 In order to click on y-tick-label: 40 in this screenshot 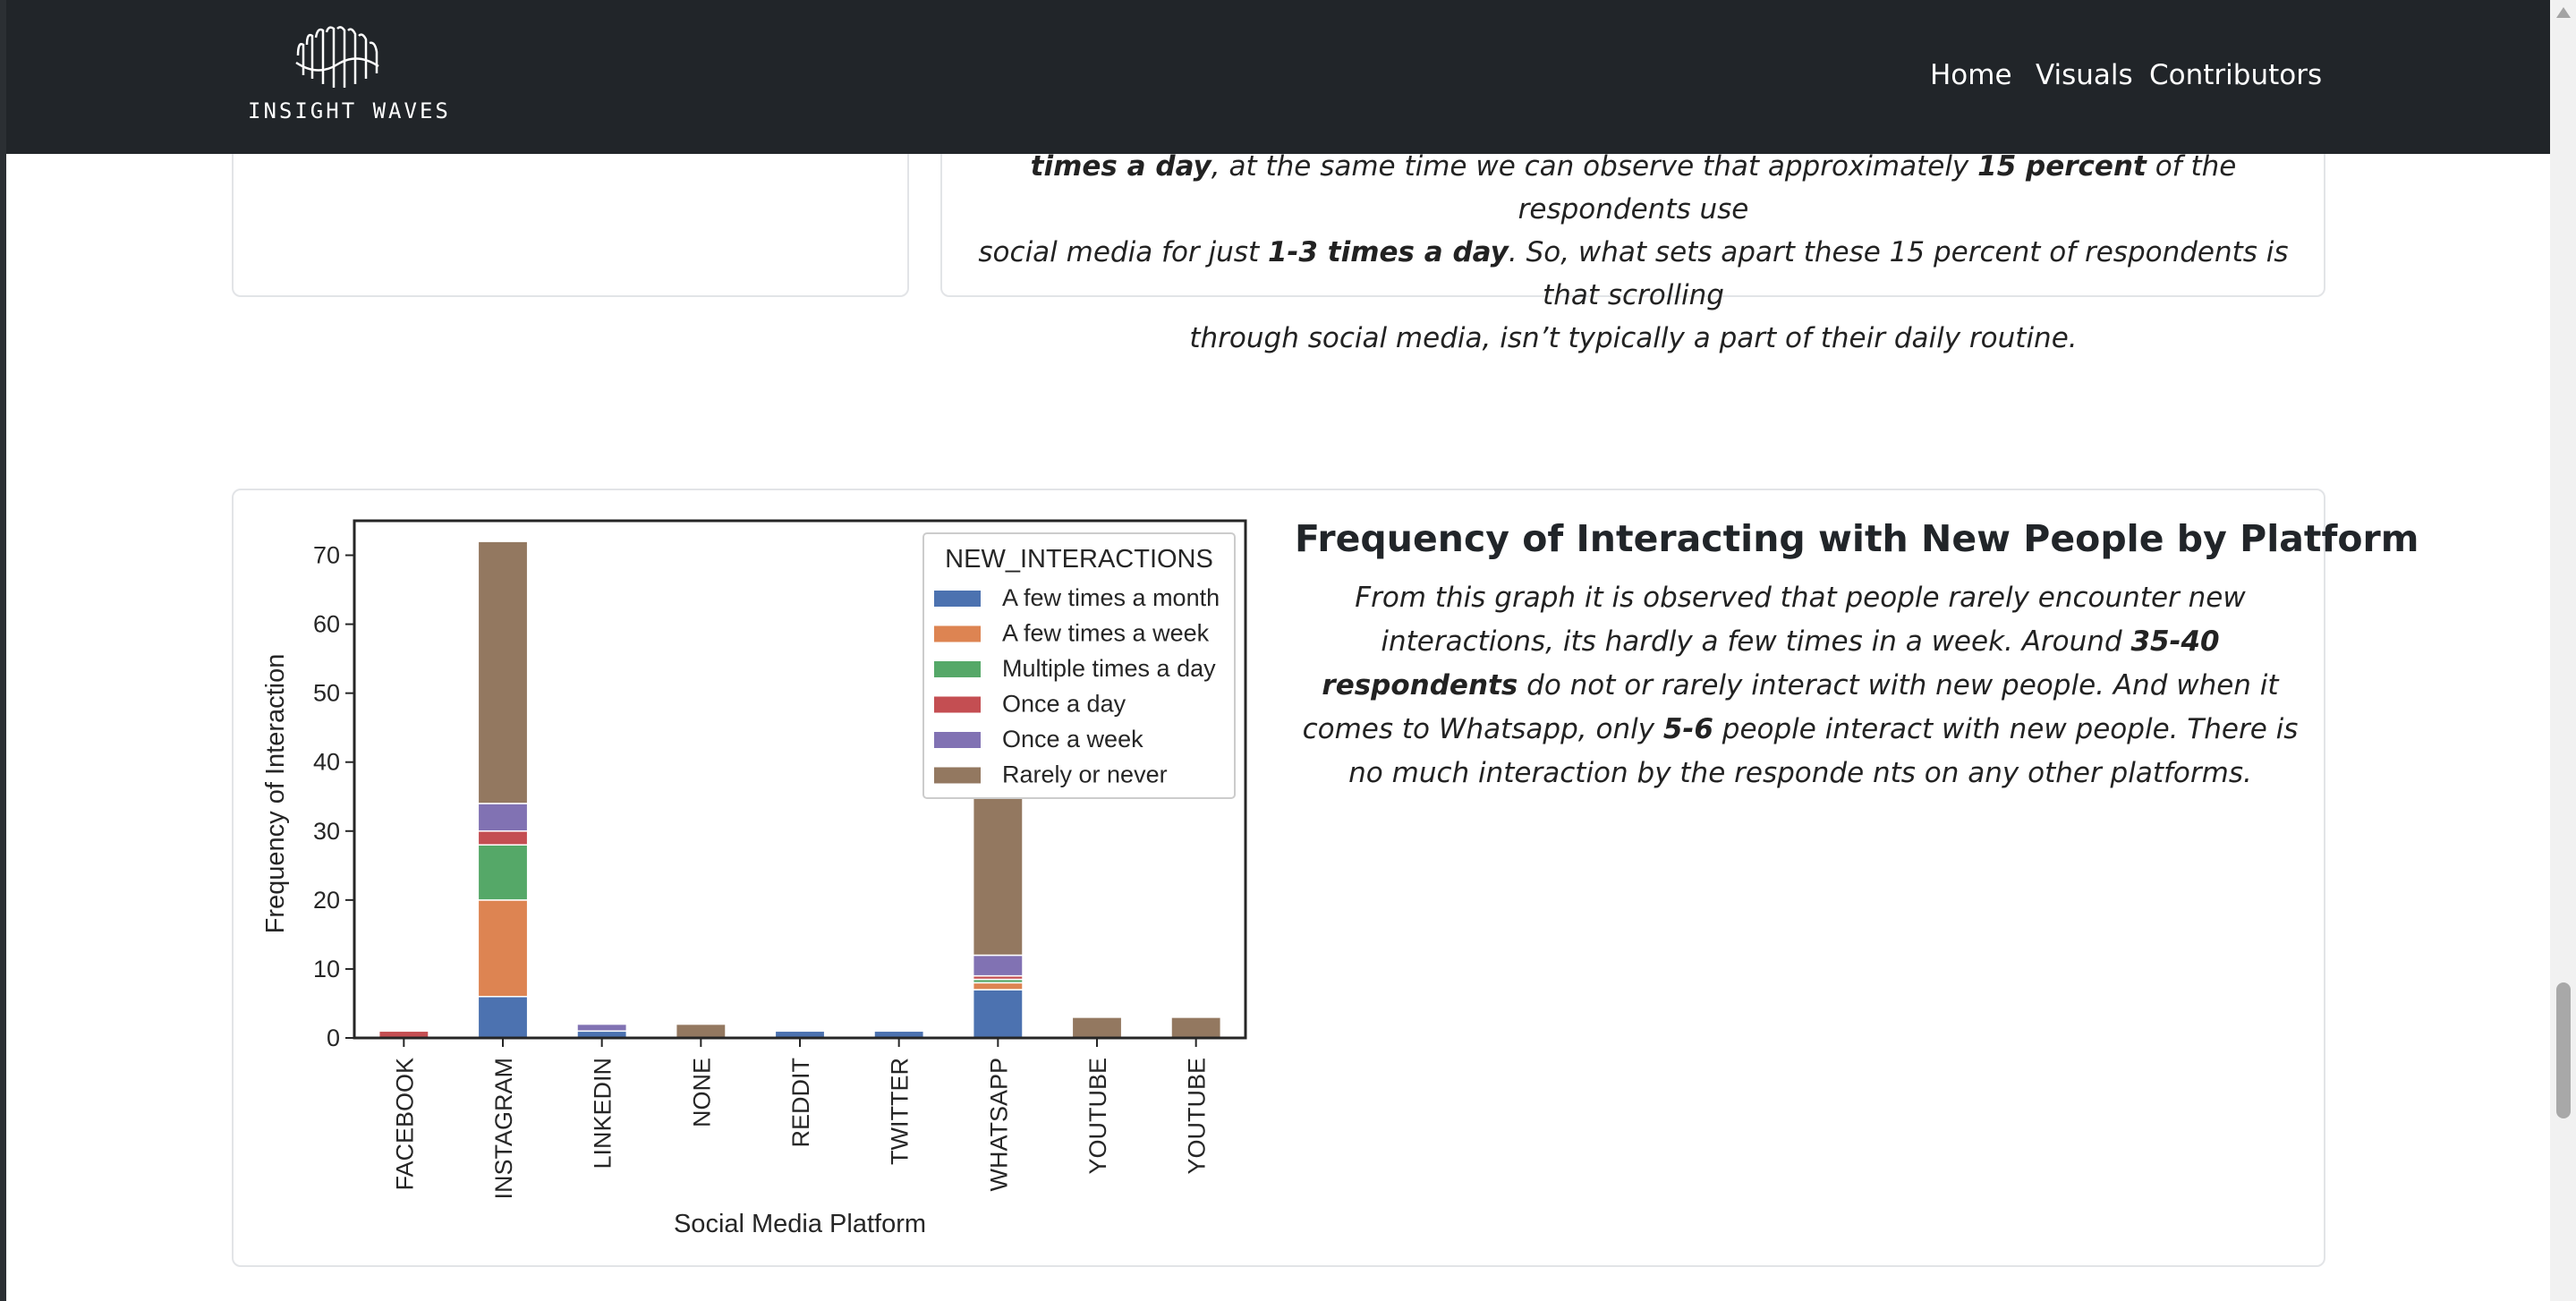, I will do `click(326, 762)`.